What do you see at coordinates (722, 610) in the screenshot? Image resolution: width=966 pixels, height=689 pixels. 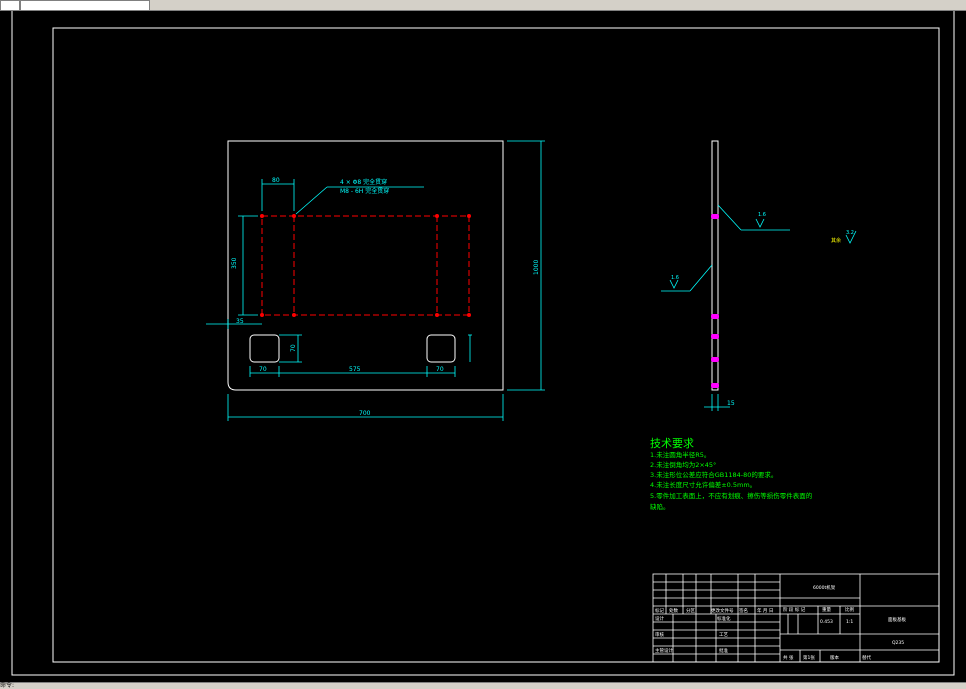 I see `svg-text: 更改文件号` at bounding box center [722, 610].